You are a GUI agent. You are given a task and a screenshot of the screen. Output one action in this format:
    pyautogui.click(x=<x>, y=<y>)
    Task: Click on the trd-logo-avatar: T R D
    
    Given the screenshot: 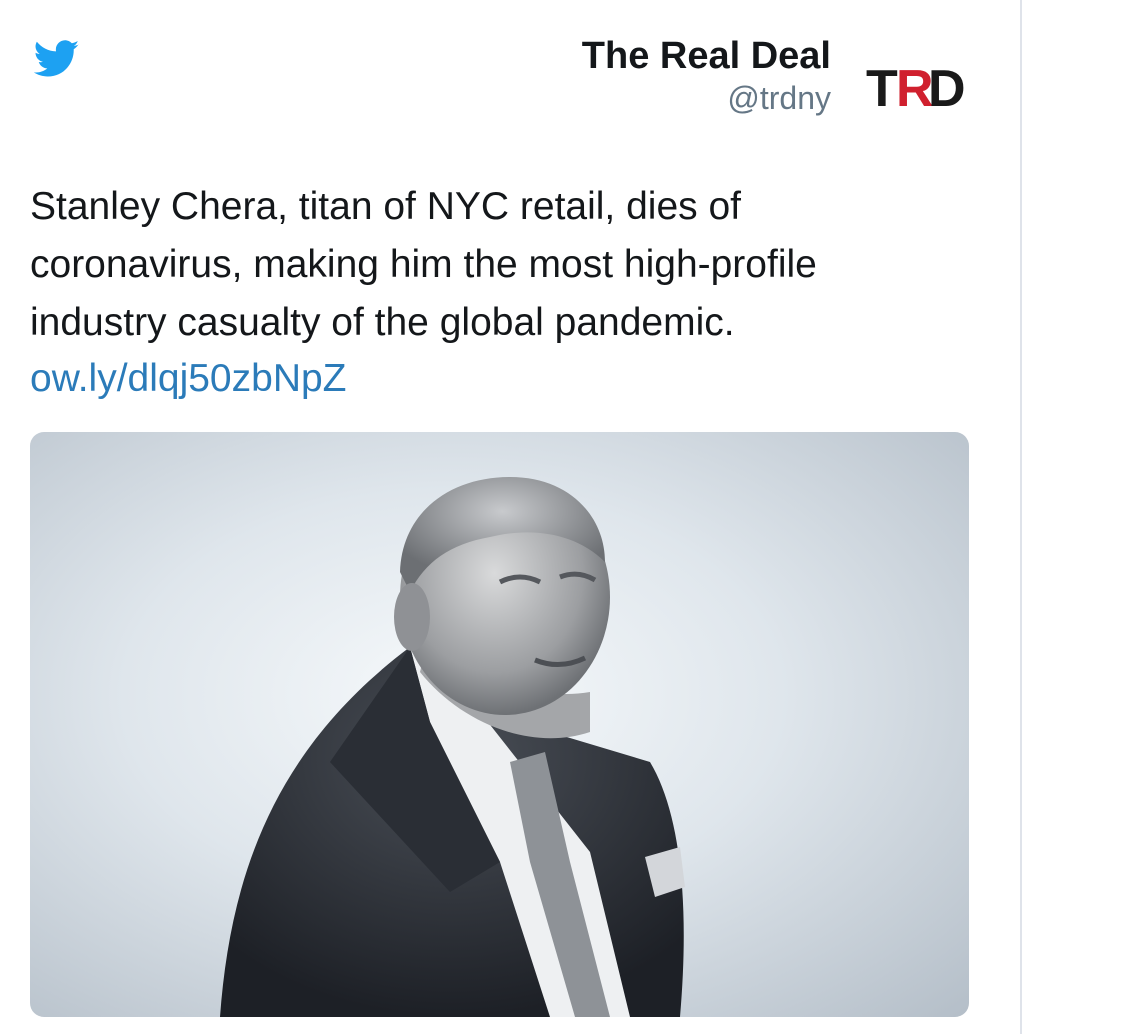 What is the action you would take?
    pyautogui.click(x=914, y=87)
    